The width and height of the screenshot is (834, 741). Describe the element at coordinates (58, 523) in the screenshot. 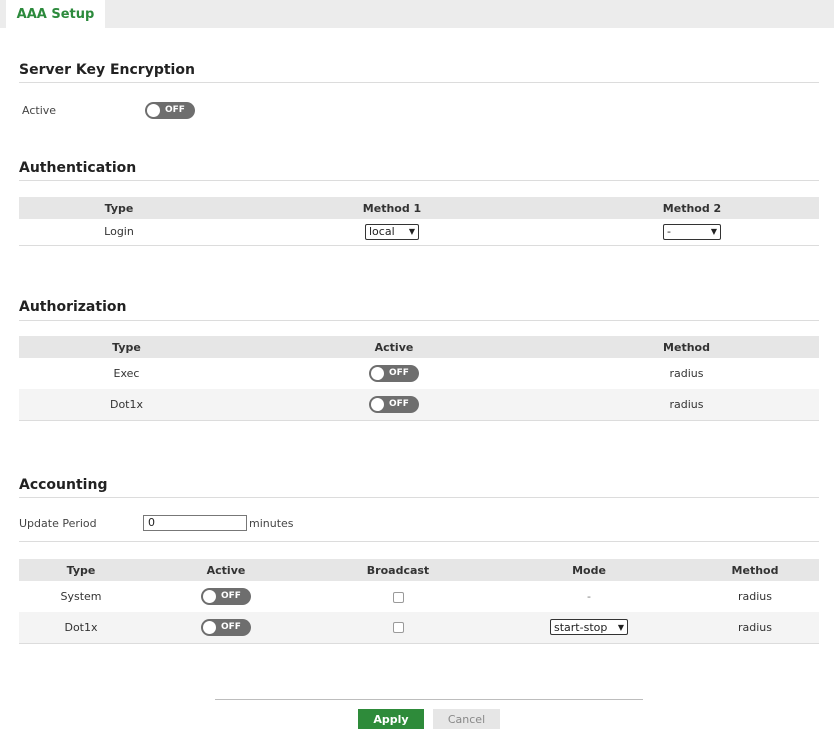

I see `update-period-label: Update Period` at that location.